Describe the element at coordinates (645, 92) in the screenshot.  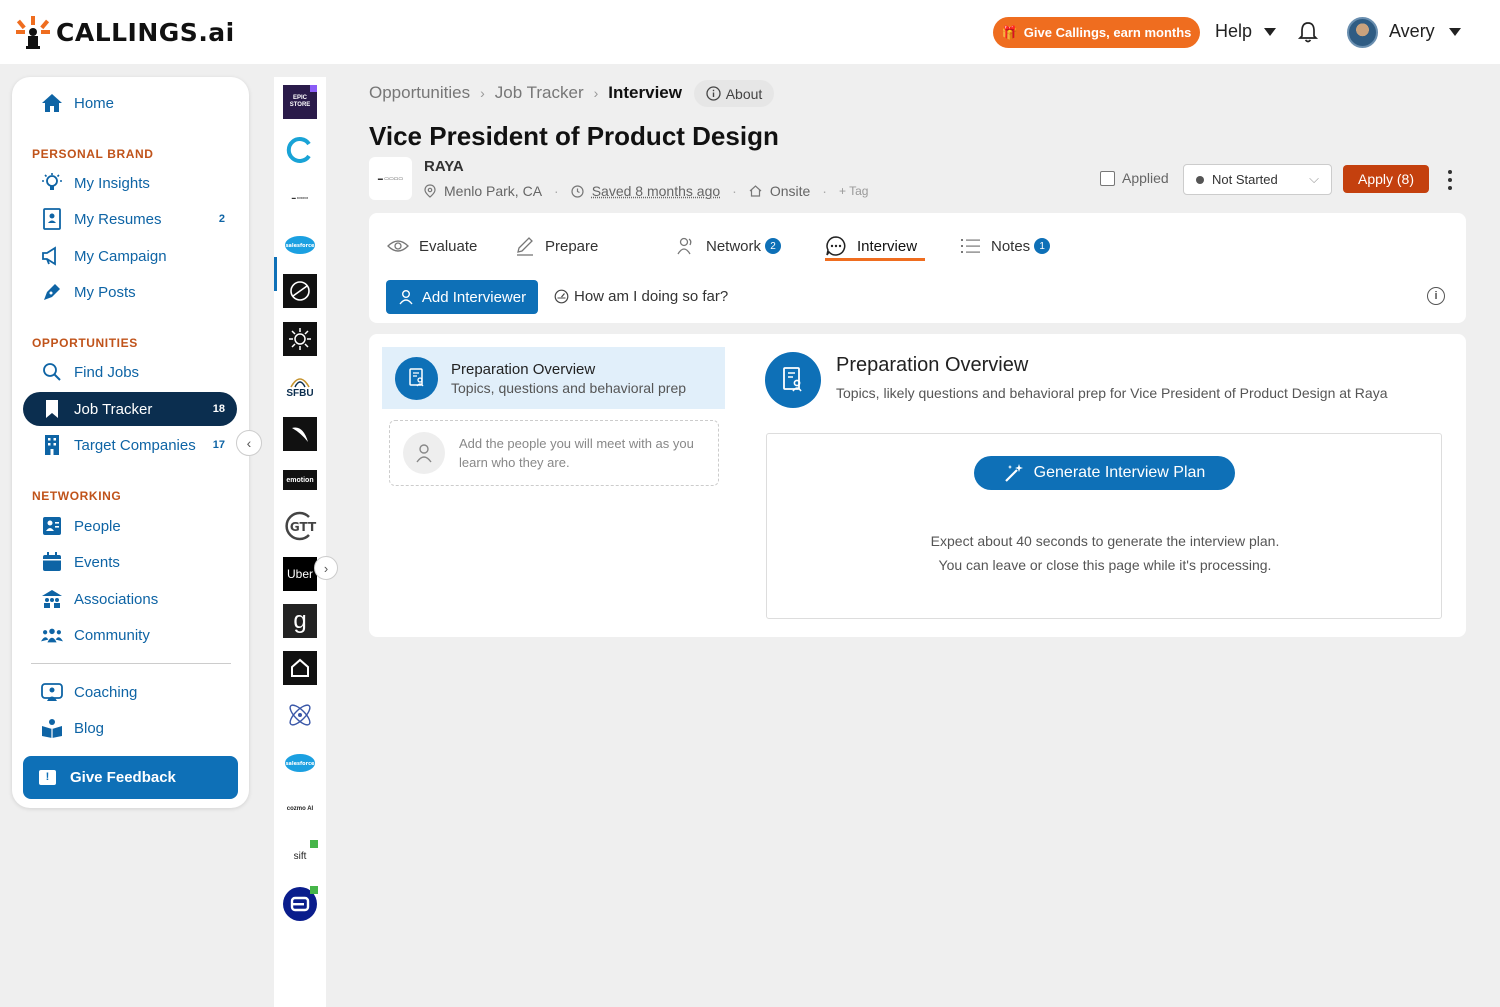
I see `breadcrumb-current: Interview` at that location.